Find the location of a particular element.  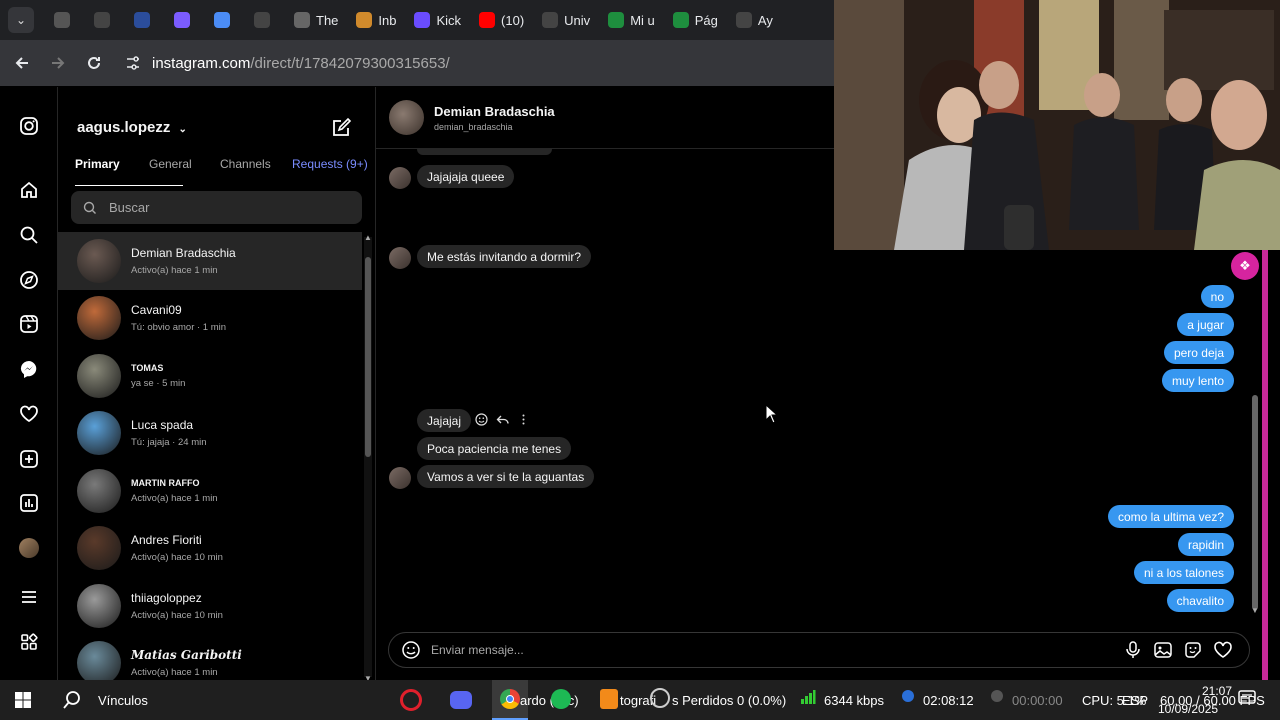

microphone-icon is located at coordinates (1133, 650).